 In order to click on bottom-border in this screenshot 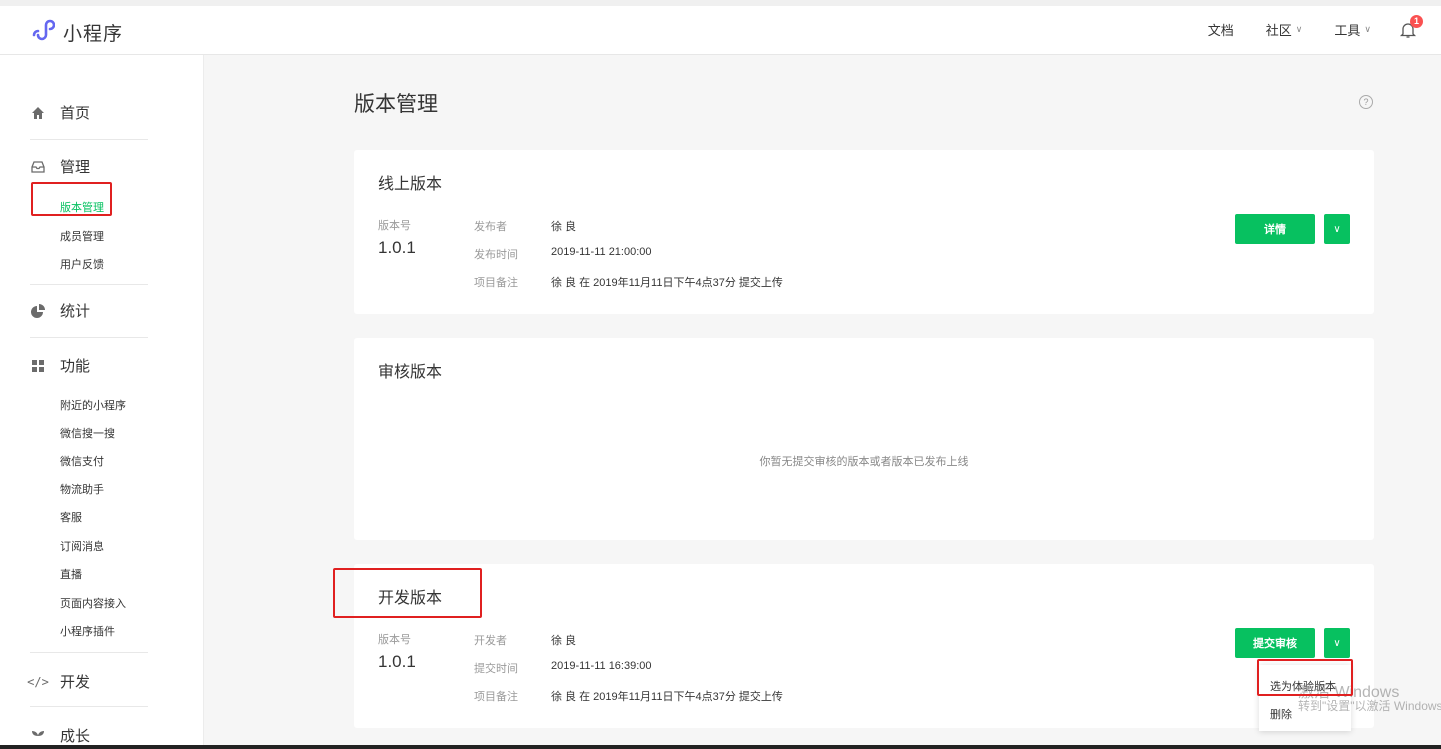, I will do `click(720, 747)`.